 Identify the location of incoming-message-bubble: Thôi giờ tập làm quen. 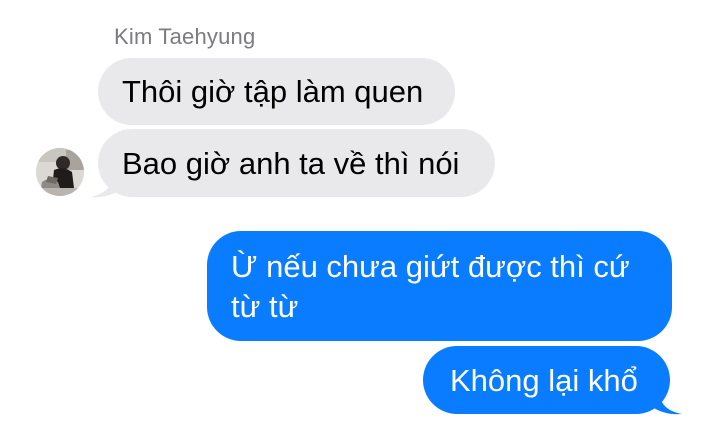
(276, 91).